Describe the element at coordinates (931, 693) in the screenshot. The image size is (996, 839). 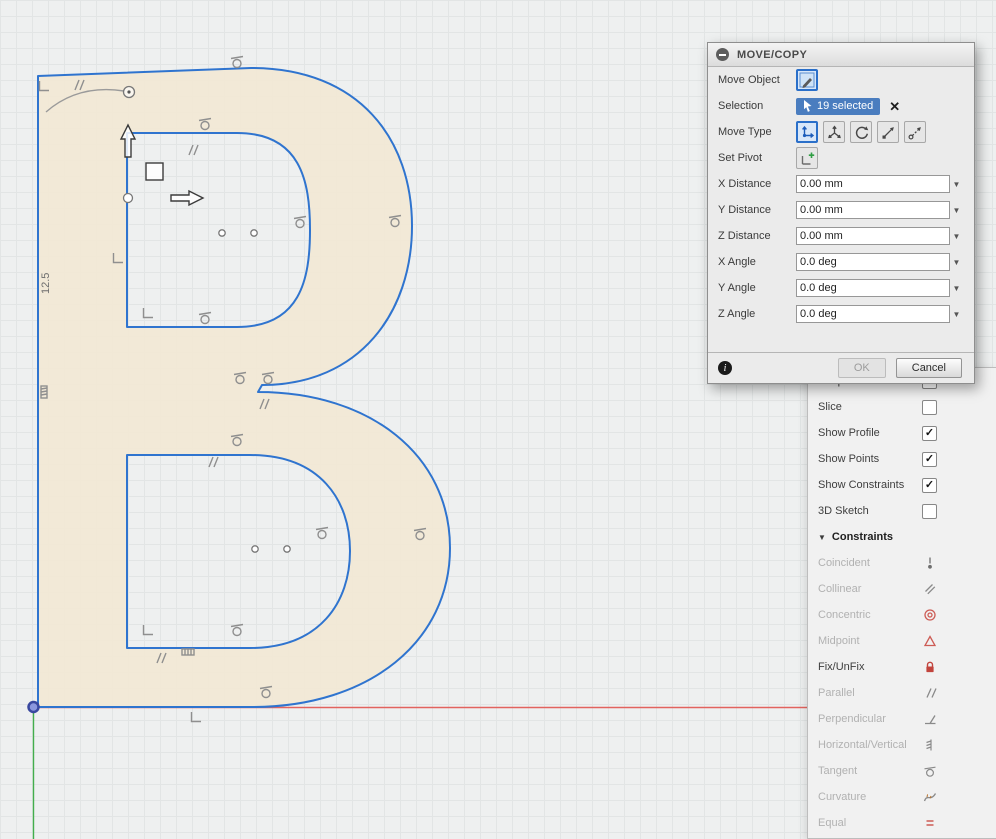
I see `parallel-icon` at that location.